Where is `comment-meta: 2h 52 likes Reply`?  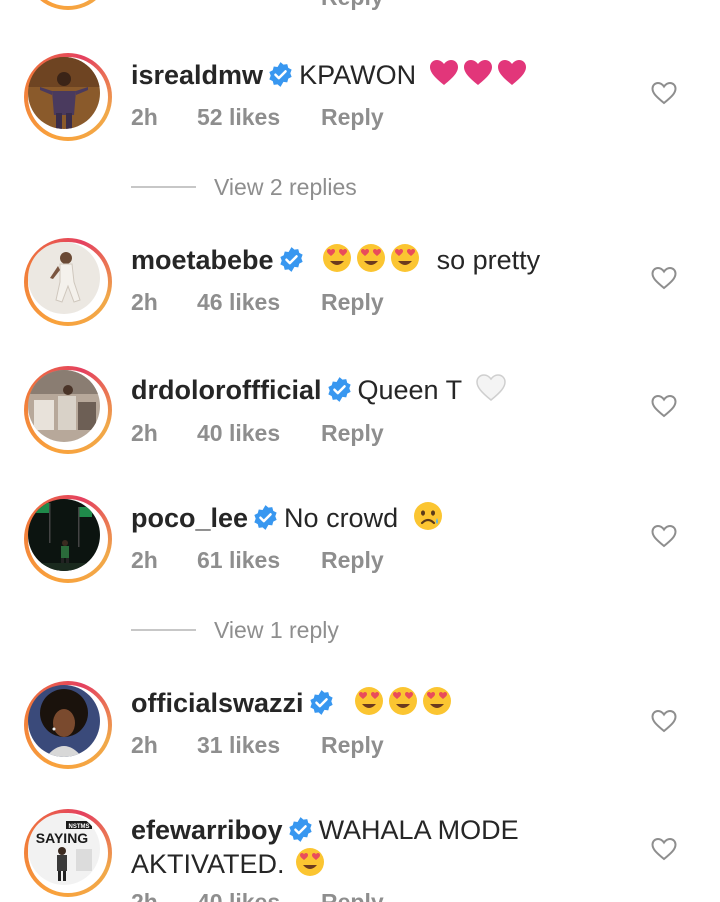
comment-meta: 2h 52 likes Reply is located at coordinates (257, 117).